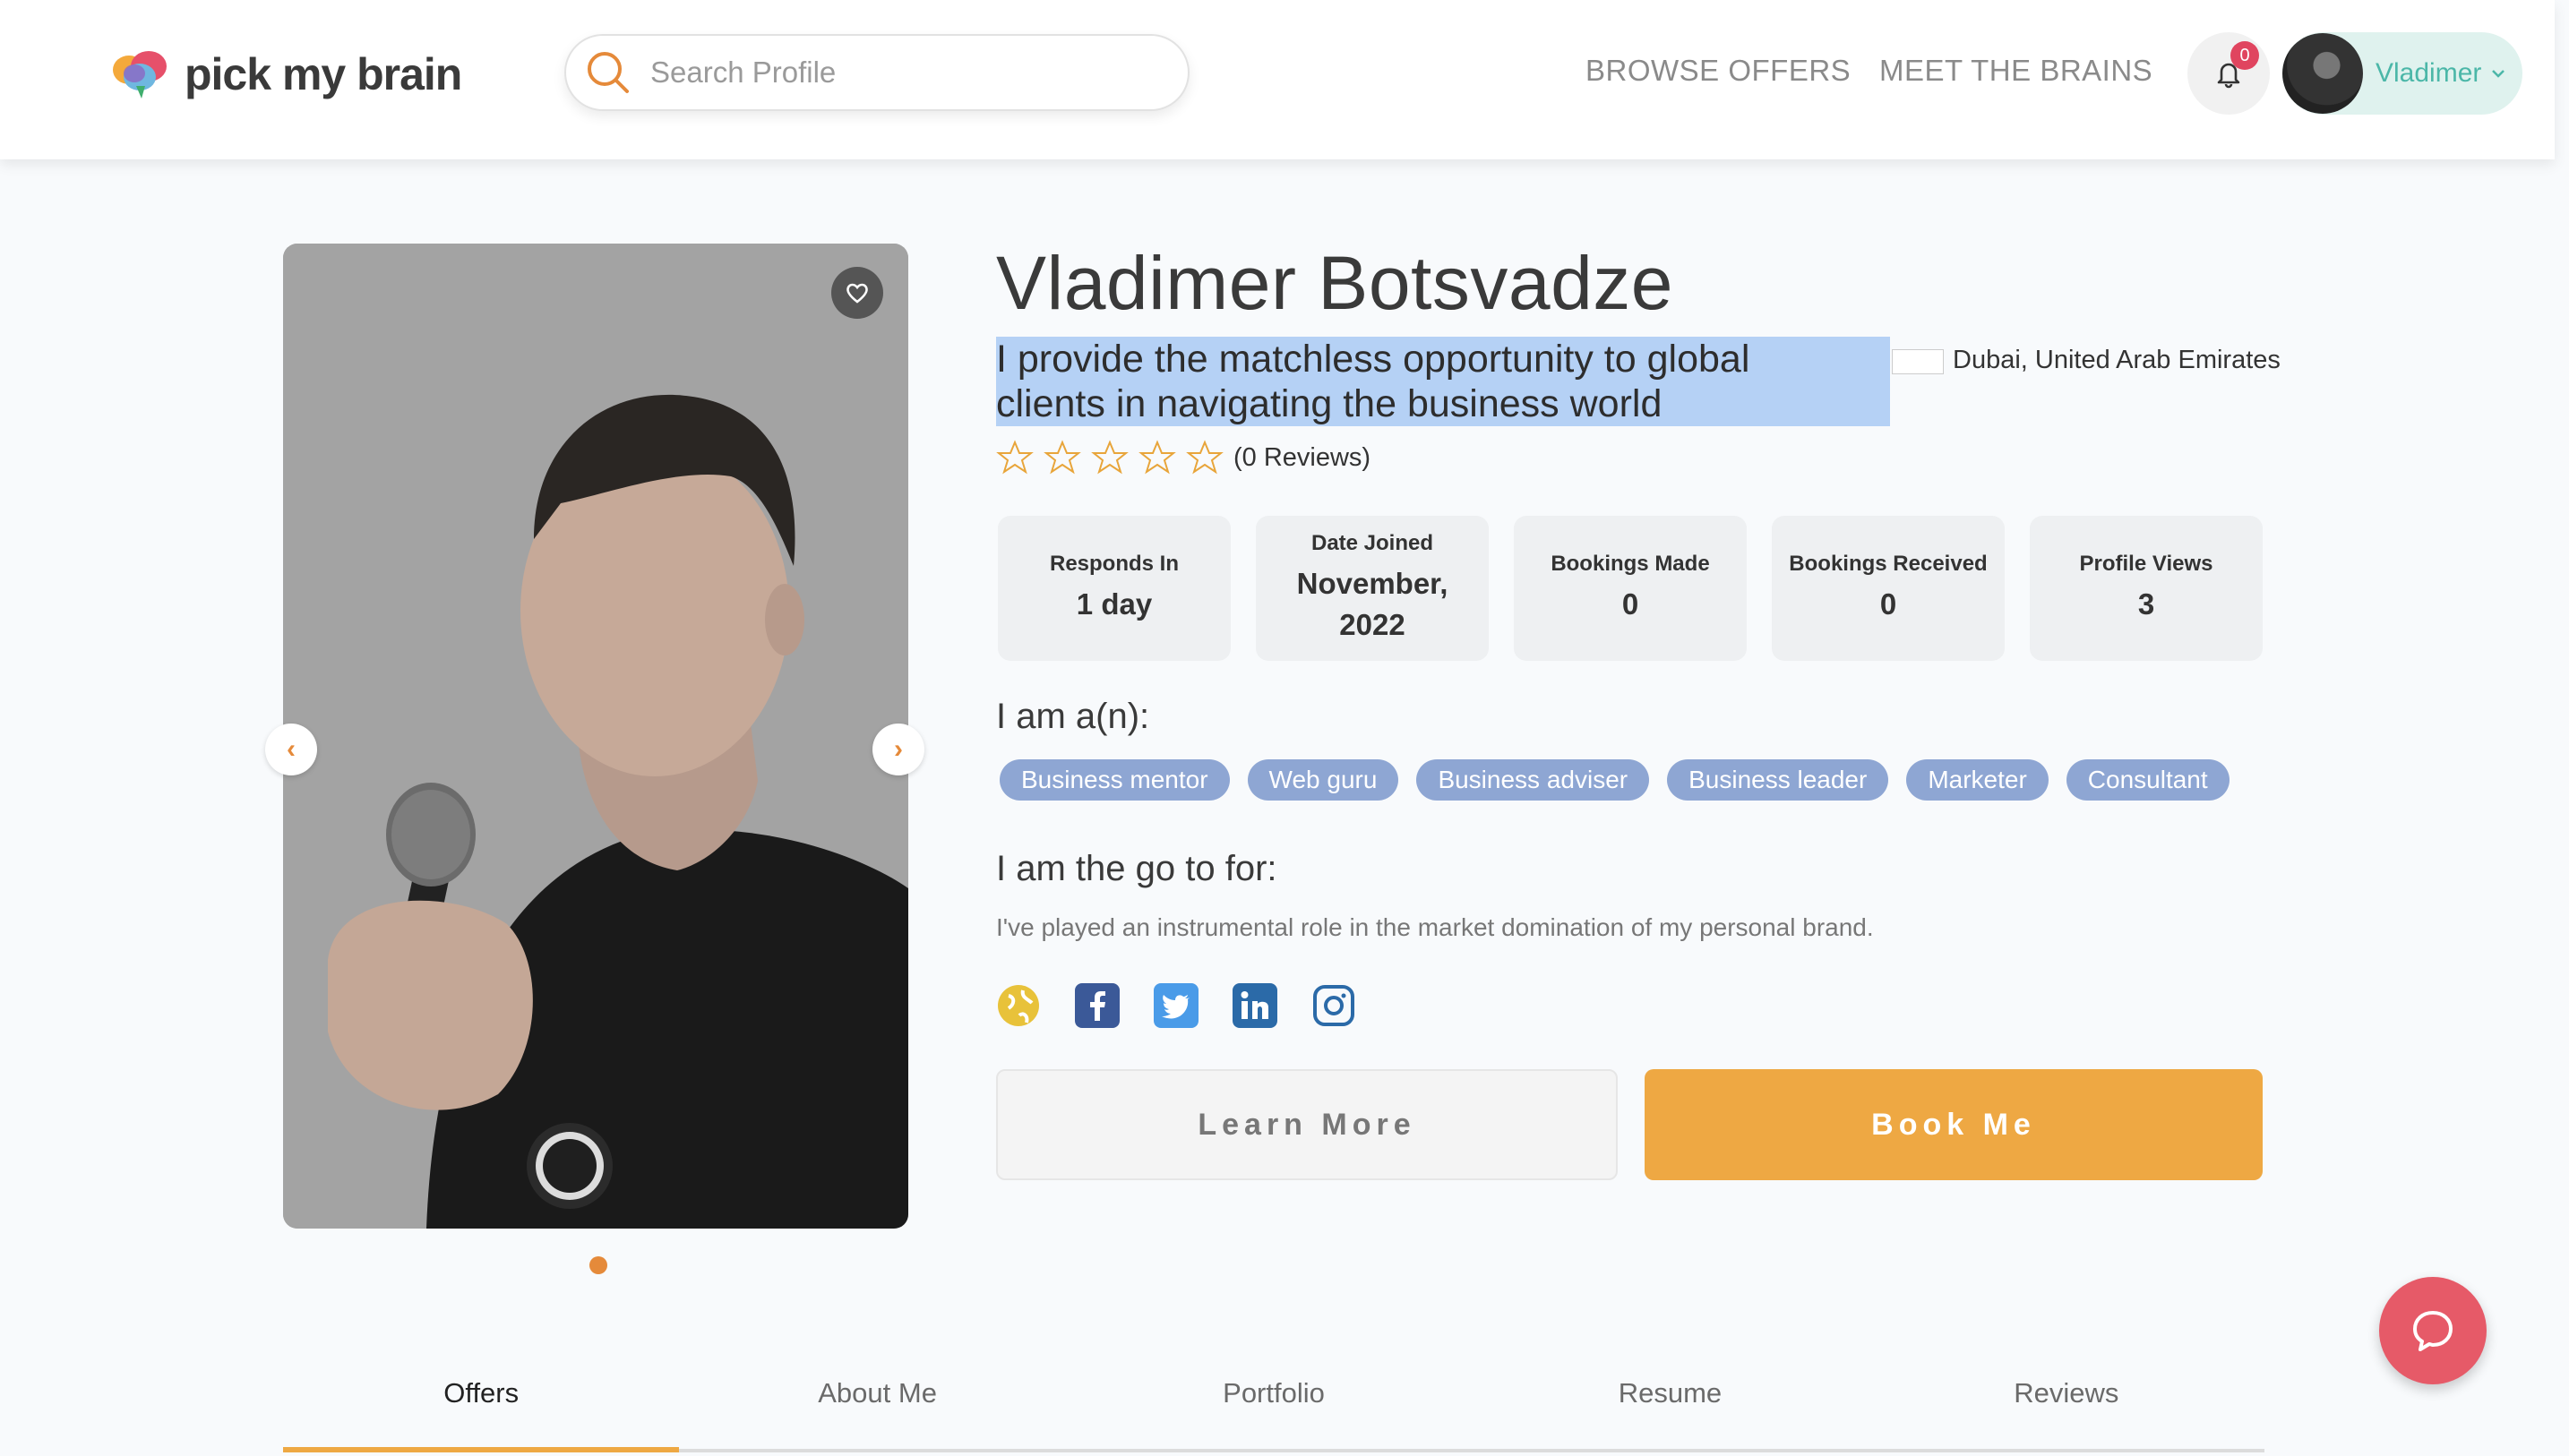 Image resolution: width=2569 pixels, height=1456 pixels. What do you see at coordinates (1977, 780) in the screenshot?
I see `role-tag: Marketer` at bounding box center [1977, 780].